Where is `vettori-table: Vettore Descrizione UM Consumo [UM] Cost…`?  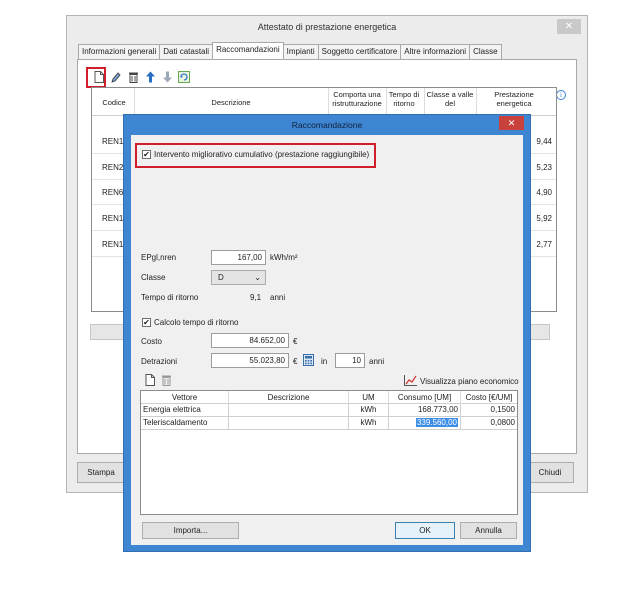 vettori-table: Vettore Descrizione UM Consumo [UM] Cost… is located at coordinates (329, 452).